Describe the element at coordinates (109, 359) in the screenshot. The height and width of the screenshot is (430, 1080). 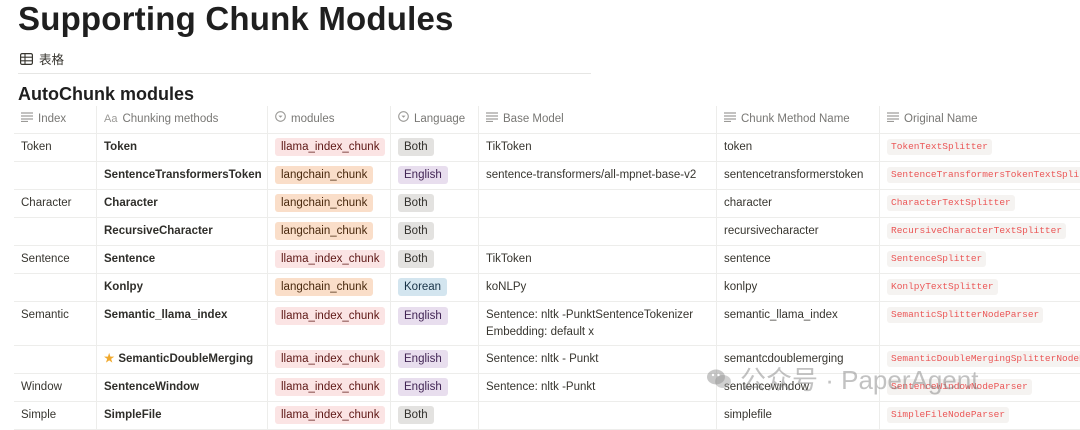
I see `star-icon: ★` at that location.